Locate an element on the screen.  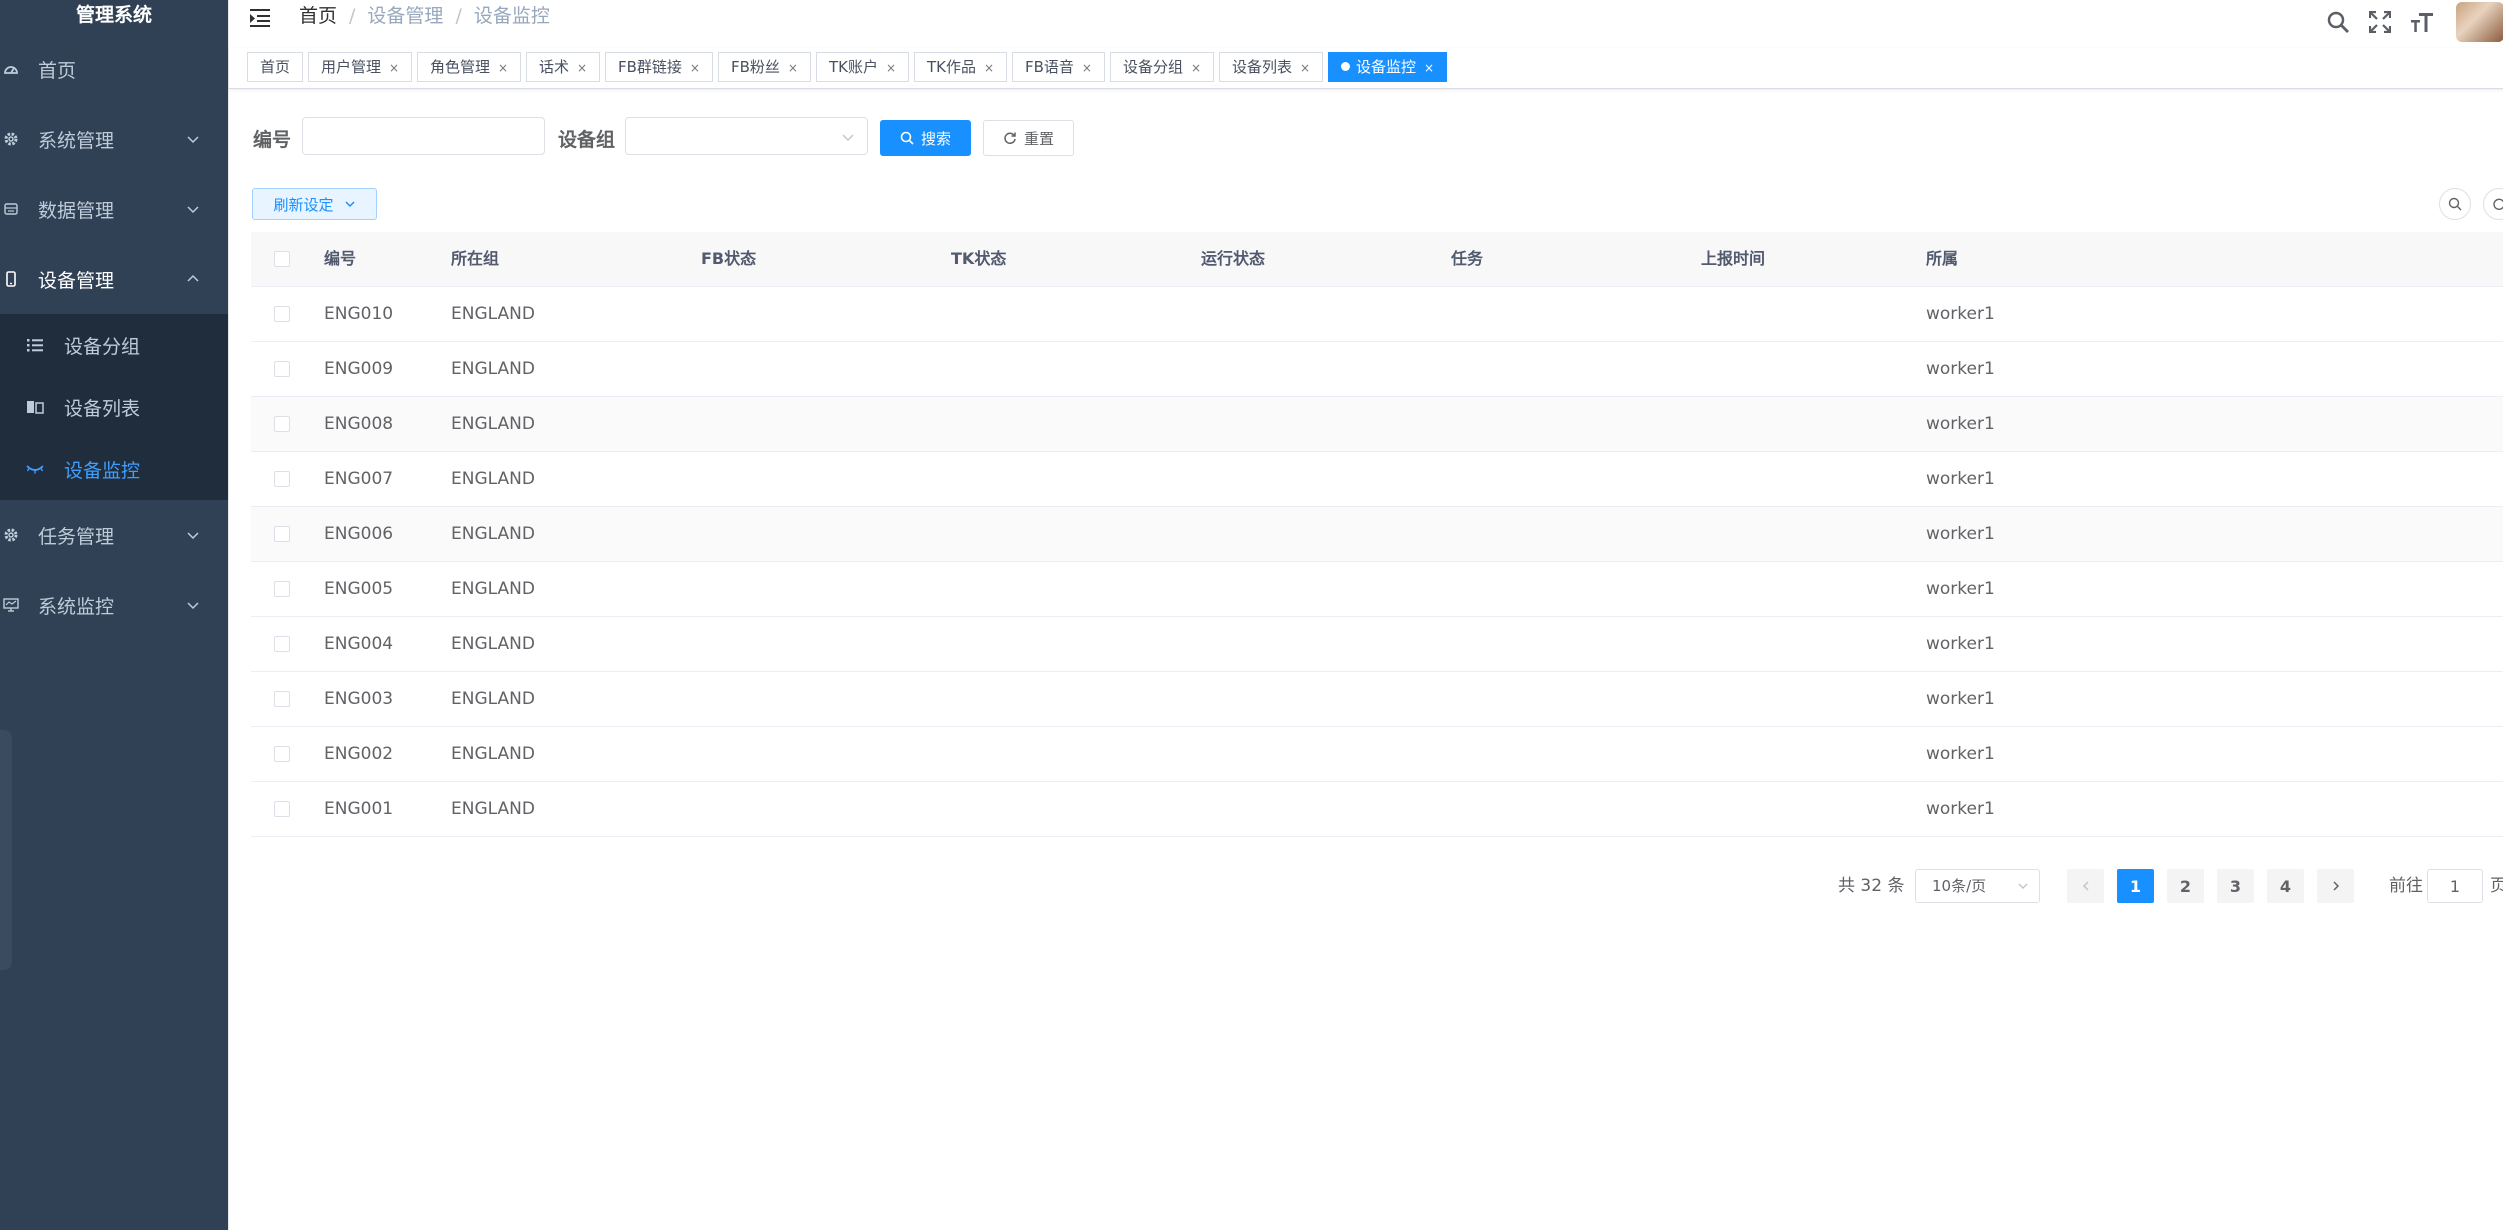
table-header: 编号 所在组 FB状态 TK状态 运行状态 任务 上报时间 所属 is located at coordinates (1377, 259).